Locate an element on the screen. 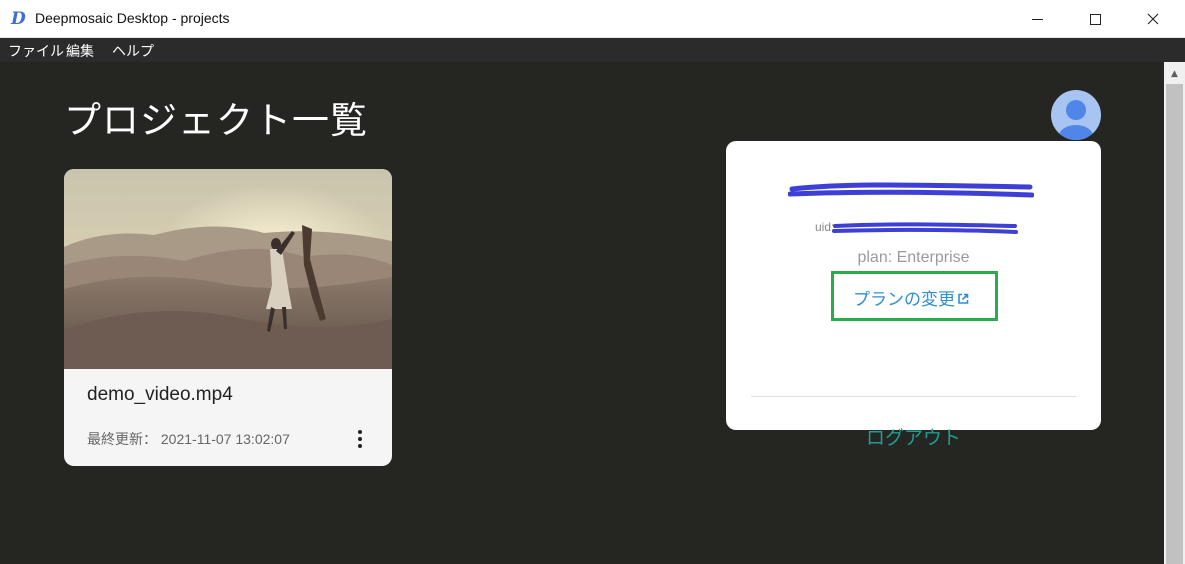 This screenshot has width=1185, height=564. more-vert-icon is located at coordinates (360, 439).